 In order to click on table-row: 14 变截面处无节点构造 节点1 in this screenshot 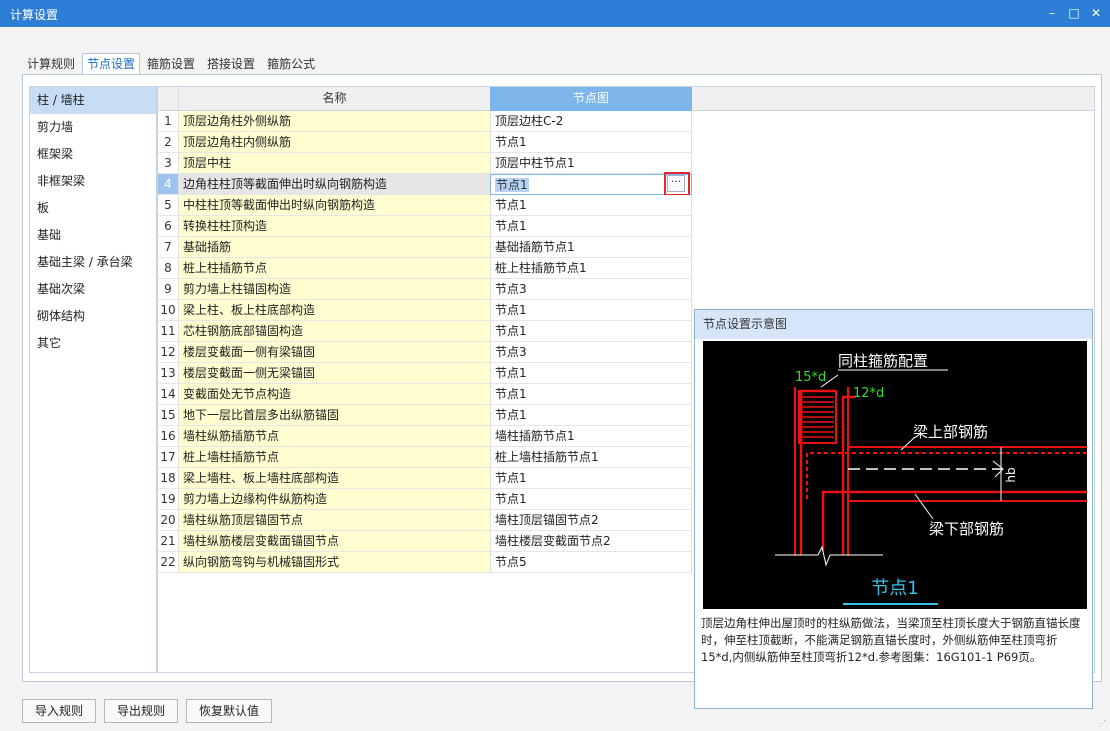, I will do `click(426, 394)`.